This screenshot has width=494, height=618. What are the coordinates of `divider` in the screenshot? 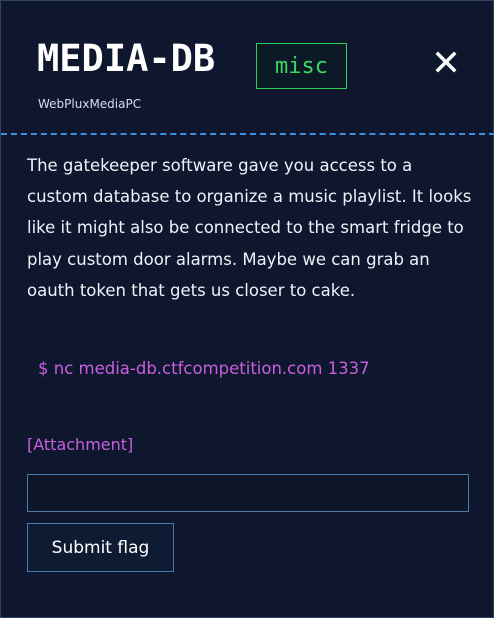 It's located at (247, 134).